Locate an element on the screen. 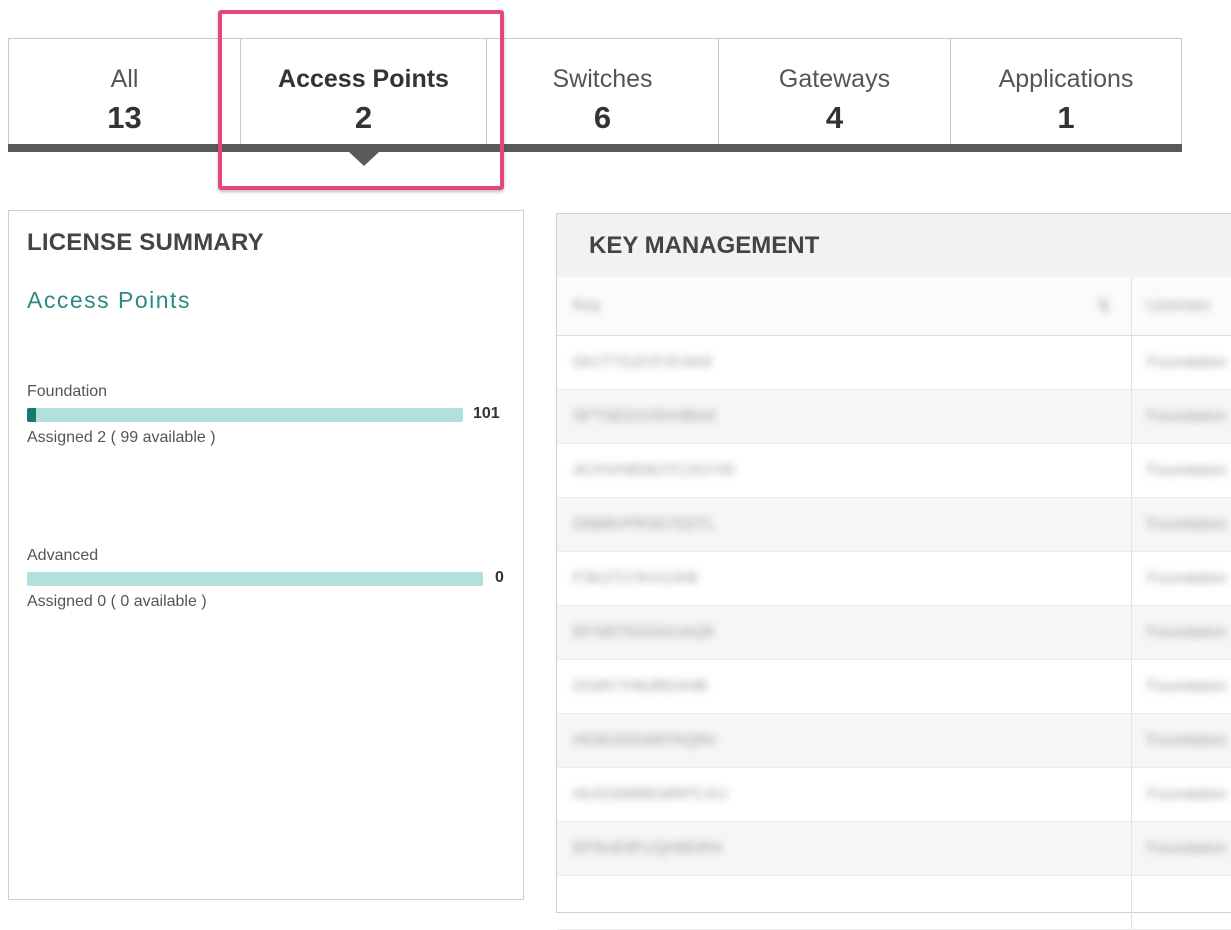 The image size is (1231, 930). tab-label: Switches is located at coordinates (602, 79).